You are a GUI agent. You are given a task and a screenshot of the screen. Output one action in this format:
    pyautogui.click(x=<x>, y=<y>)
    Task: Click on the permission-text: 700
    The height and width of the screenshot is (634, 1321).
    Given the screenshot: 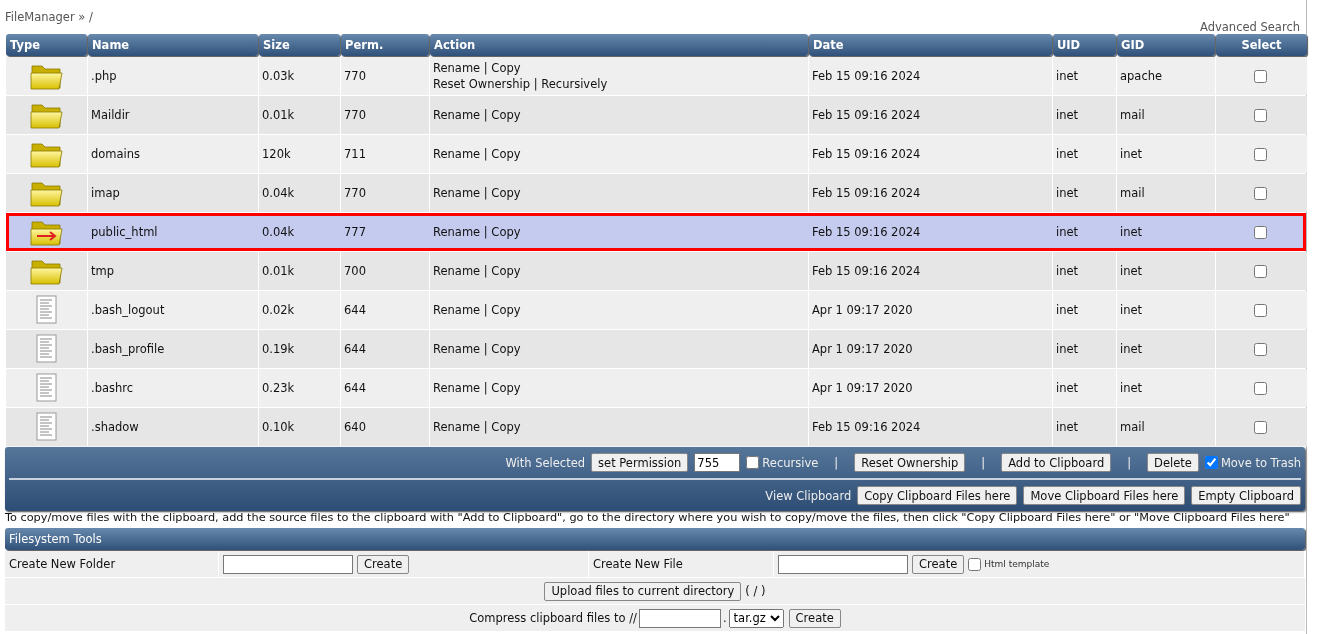 What is the action you would take?
    pyautogui.click(x=355, y=271)
    